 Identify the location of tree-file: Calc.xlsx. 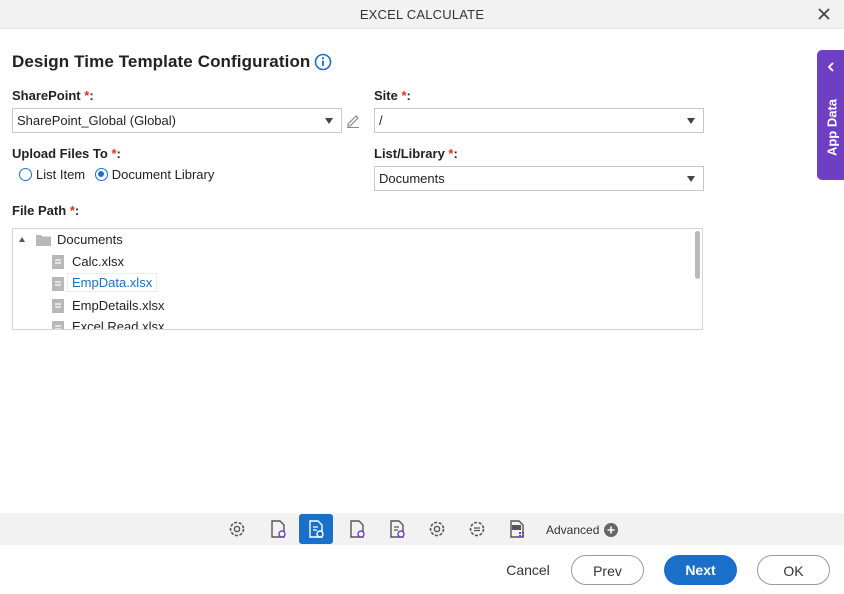
(98, 261).